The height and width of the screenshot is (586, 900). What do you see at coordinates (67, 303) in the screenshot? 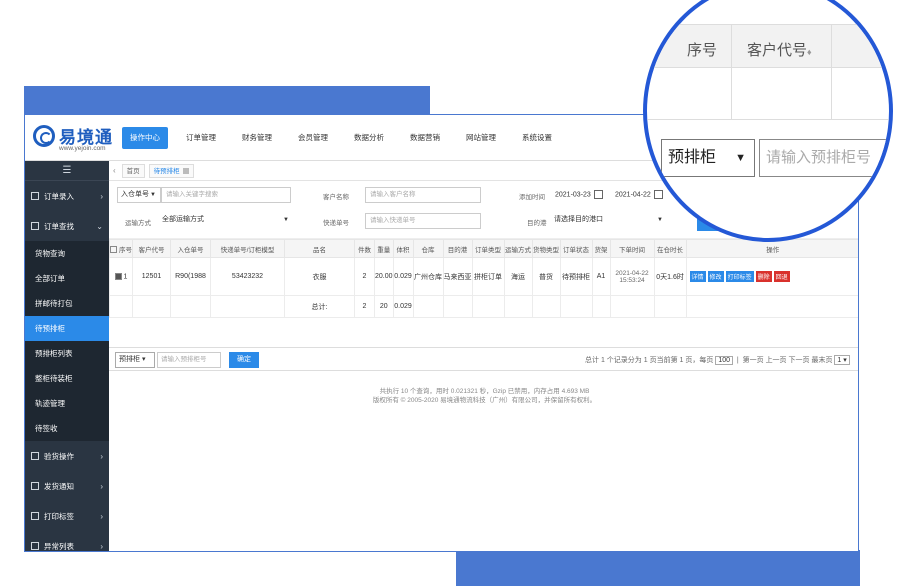
I see `sidebar-item-pending-pack: 拼邮待打包` at bounding box center [67, 303].